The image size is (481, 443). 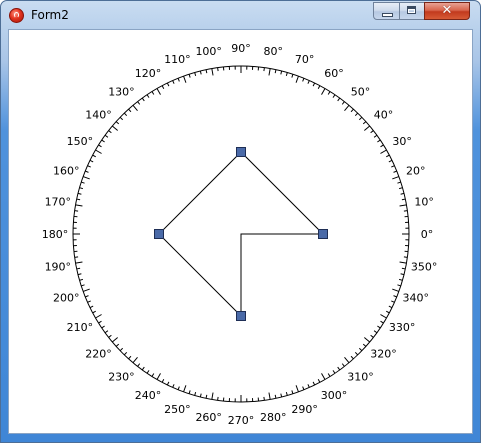 What do you see at coordinates (98, 354) in the screenshot?
I see `degree-label: 220°` at bounding box center [98, 354].